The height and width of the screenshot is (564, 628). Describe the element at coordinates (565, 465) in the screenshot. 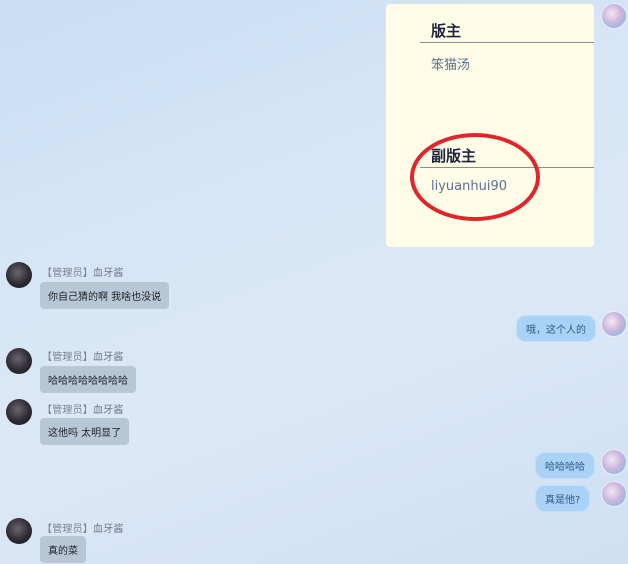

I see `my-message-bubble: 哈哈哈哈` at that location.